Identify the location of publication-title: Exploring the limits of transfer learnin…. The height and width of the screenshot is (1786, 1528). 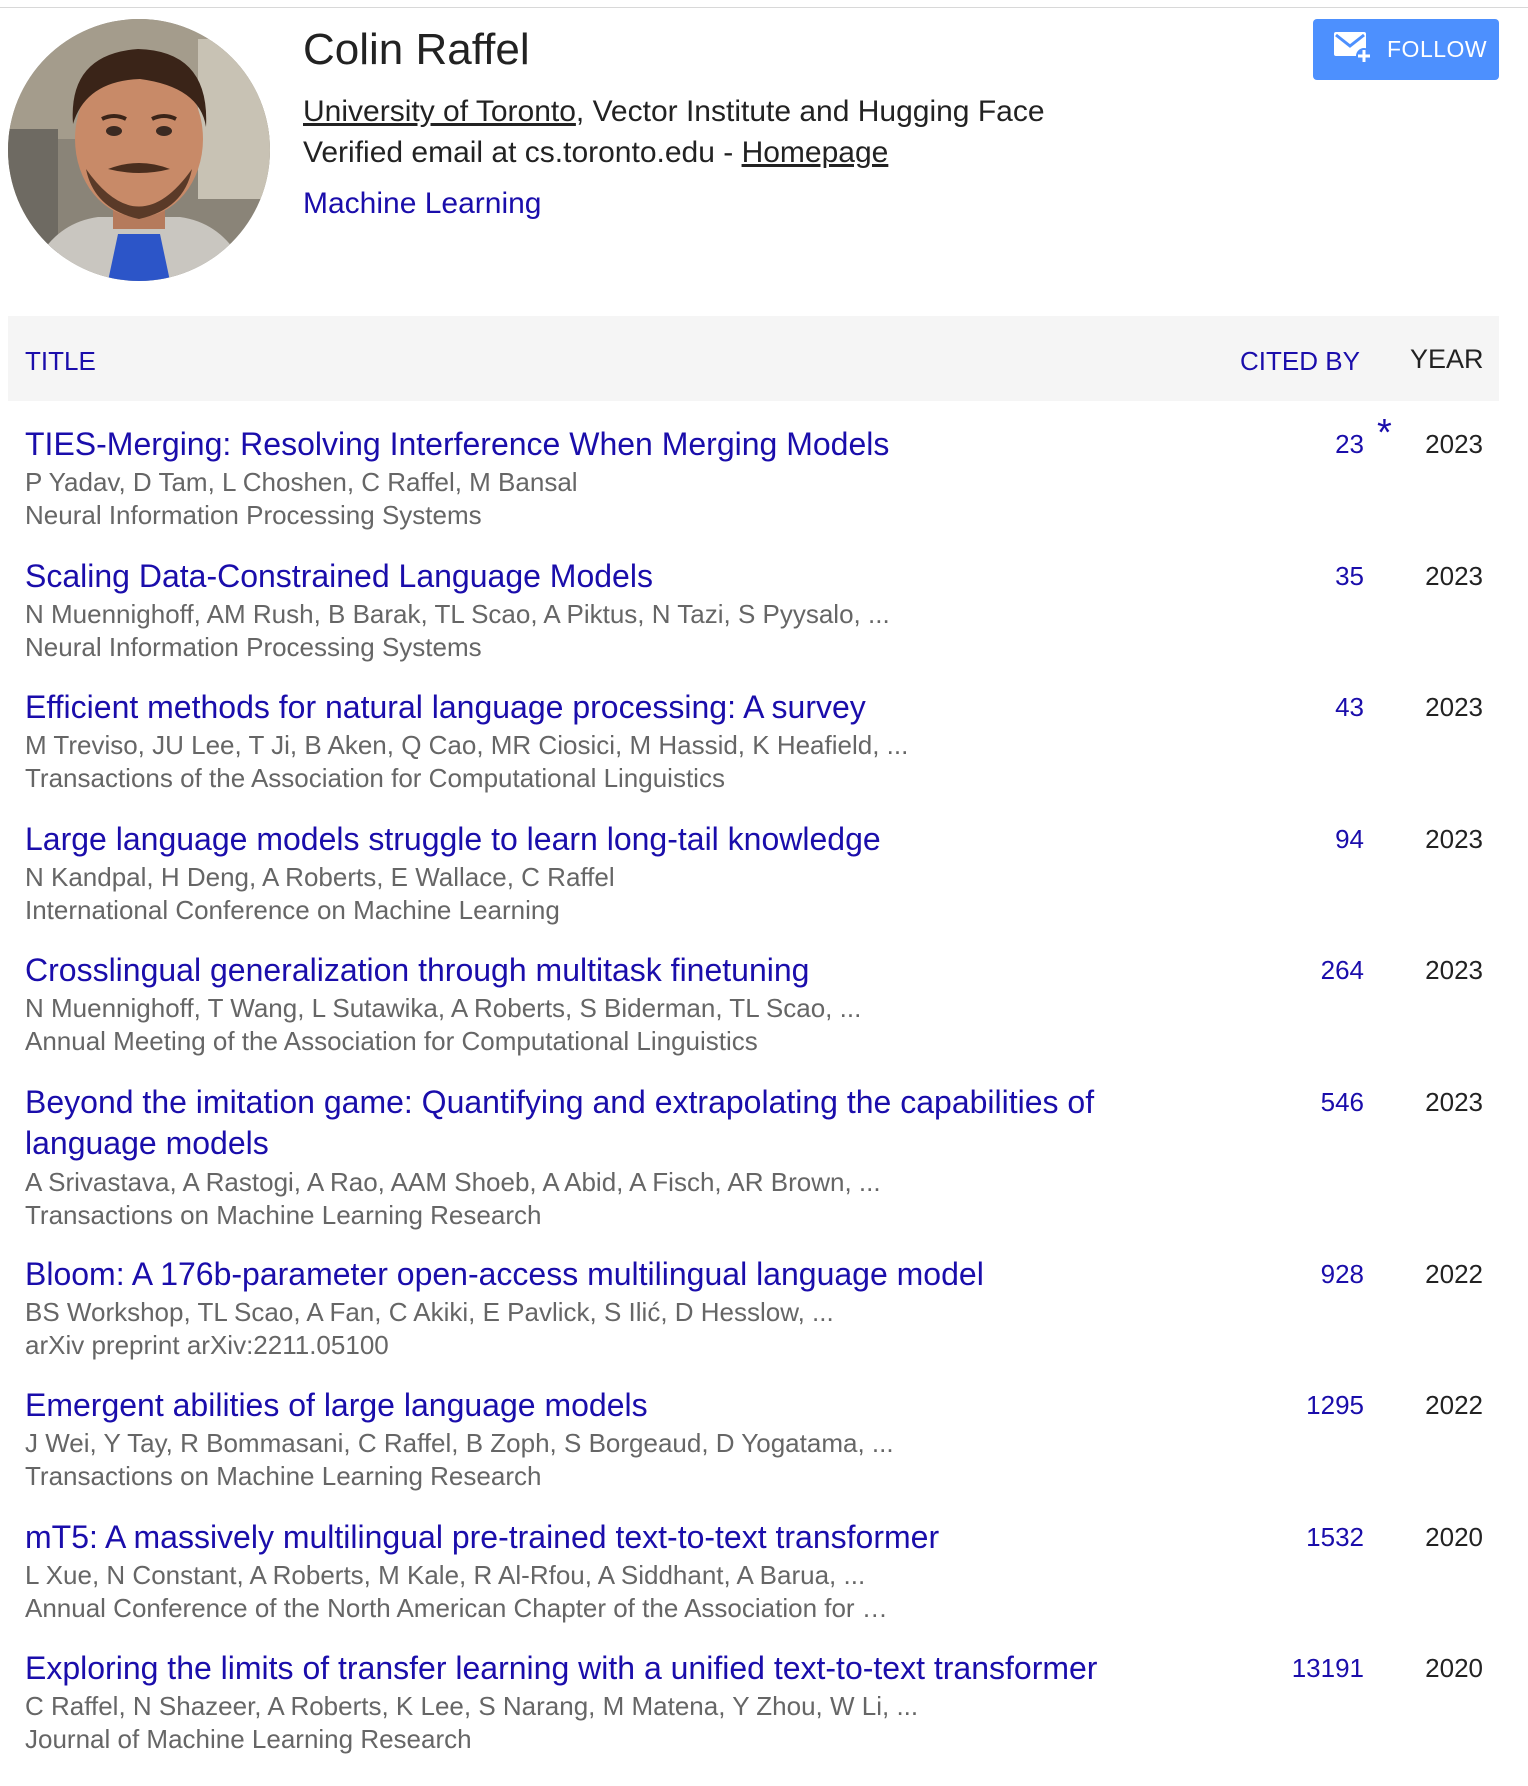
(590, 1668).